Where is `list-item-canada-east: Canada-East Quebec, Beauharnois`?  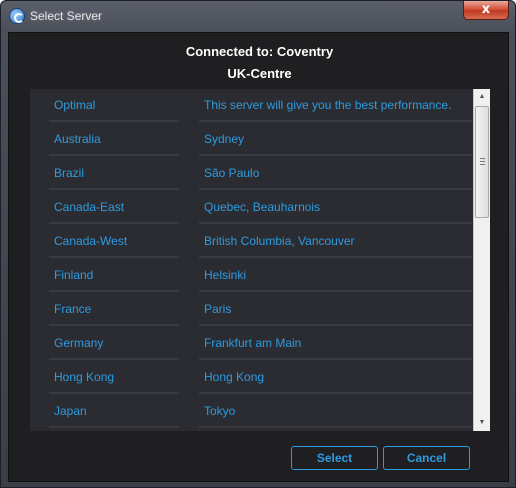
list-item-canada-east: Canada-East Quebec, Beauharnois is located at coordinates (251, 208).